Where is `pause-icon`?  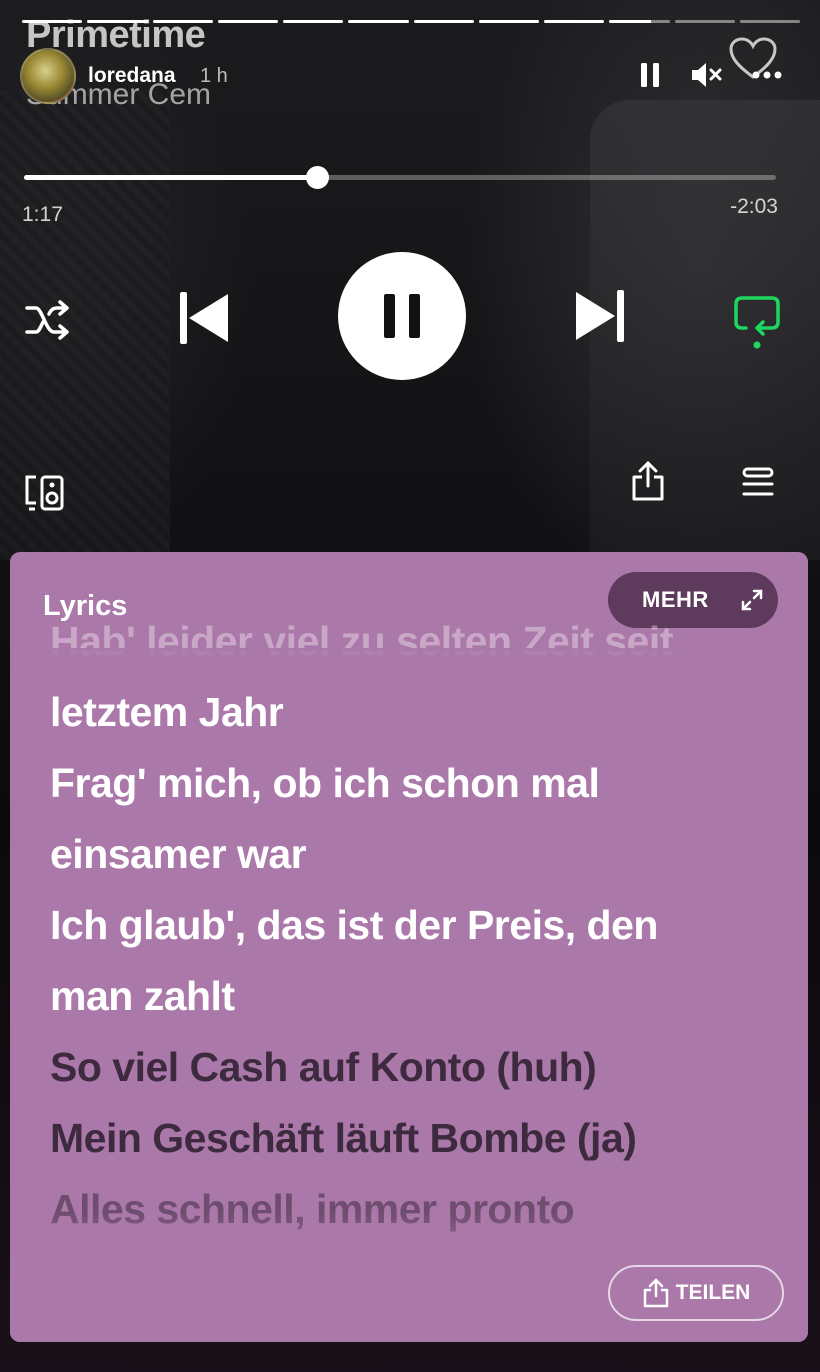 pause-icon is located at coordinates (402, 316).